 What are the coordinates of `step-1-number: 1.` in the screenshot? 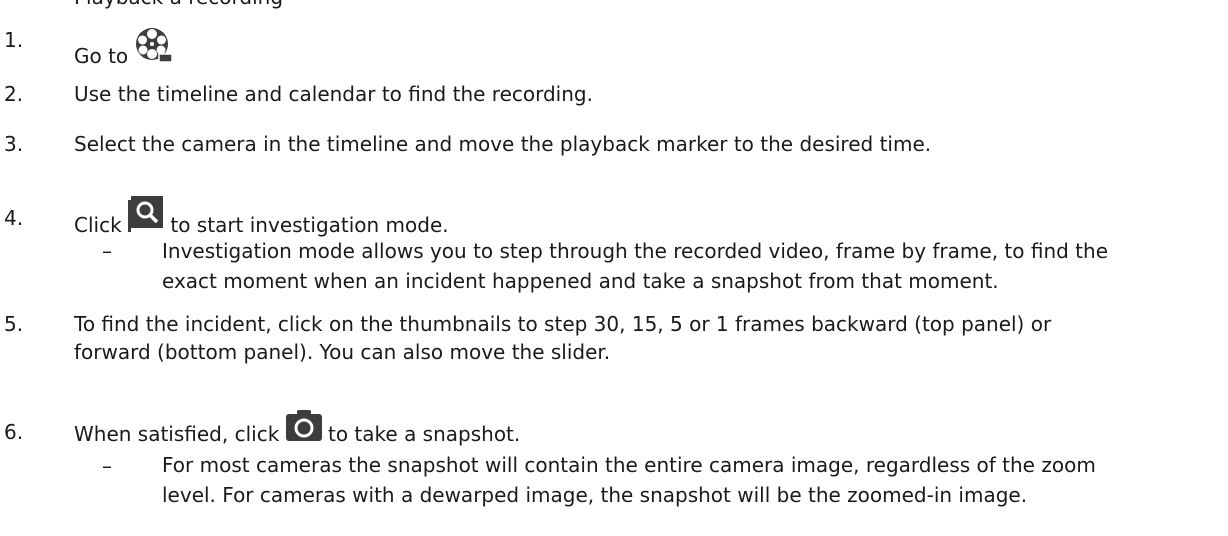 It's located at (14, 40).